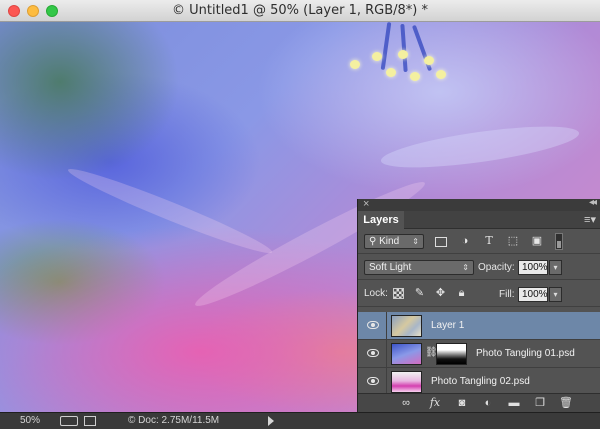 The height and width of the screenshot is (429, 600). I want to click on lock-image-pixels-icon: ✎, so click(419, 293).